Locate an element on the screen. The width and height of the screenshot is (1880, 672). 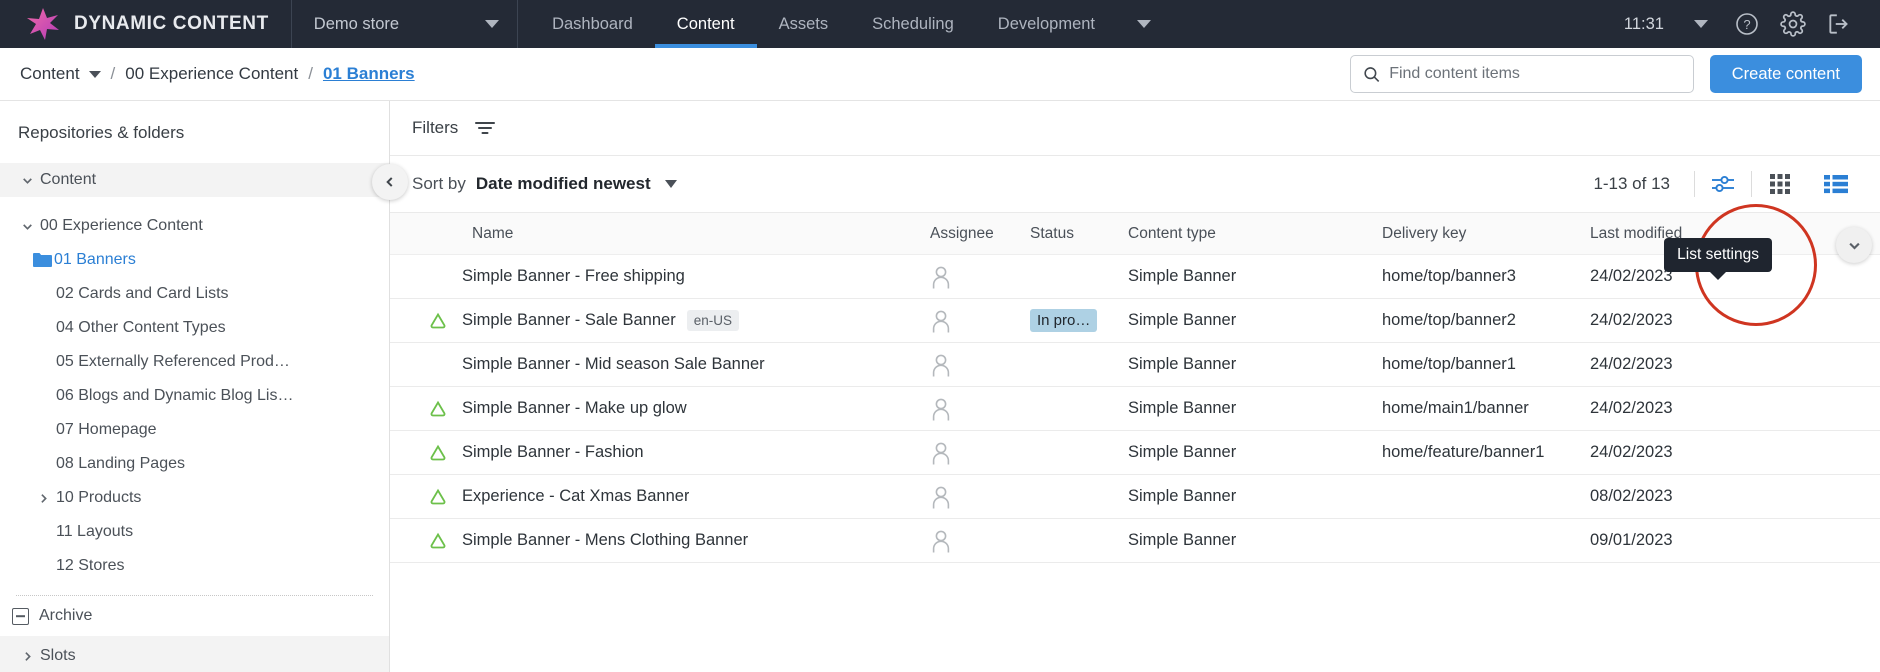
tab-dashboard: Dashboard is located at coordinates (592, 24).